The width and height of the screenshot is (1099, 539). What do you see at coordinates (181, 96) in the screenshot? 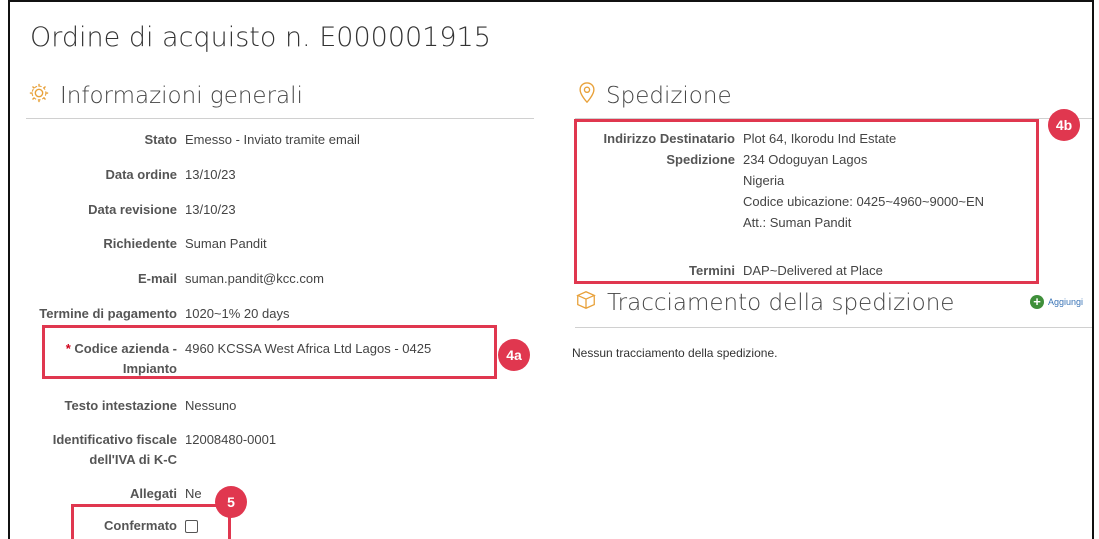
I see `general-info-title: Informazioni generali` at bounding box center [181, 96].